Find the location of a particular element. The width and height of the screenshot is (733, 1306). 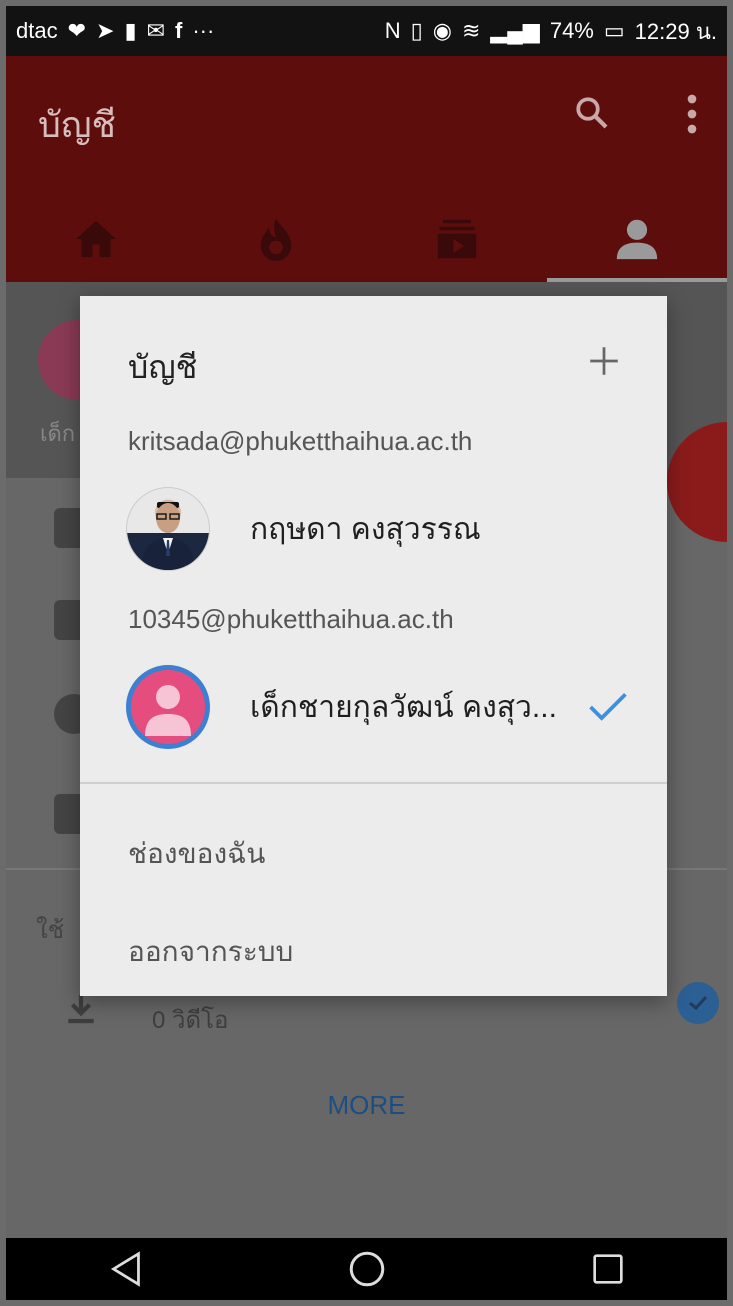

trending-icon is located at coordinates (276, 239).